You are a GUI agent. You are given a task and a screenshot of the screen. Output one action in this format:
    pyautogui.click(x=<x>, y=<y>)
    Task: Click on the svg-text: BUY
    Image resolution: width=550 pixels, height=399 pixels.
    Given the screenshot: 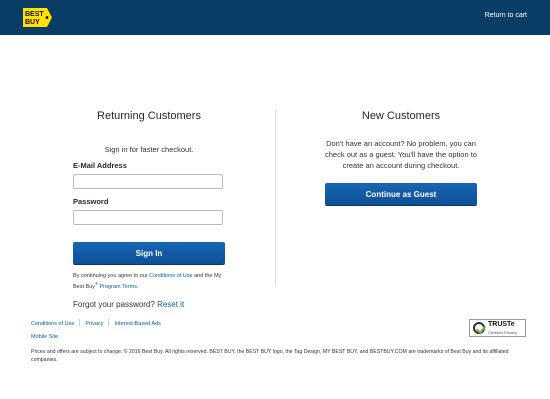 What is the action you would take?
    pyautogui.click(x=32, y=22)
    